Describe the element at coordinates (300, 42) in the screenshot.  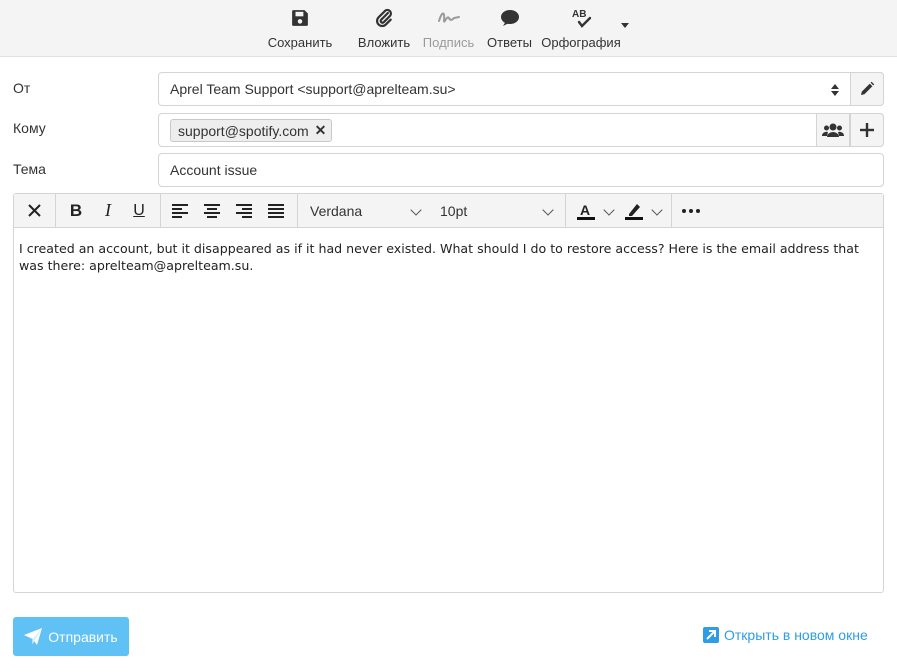
I see `save-label: Сохранить` at that location.